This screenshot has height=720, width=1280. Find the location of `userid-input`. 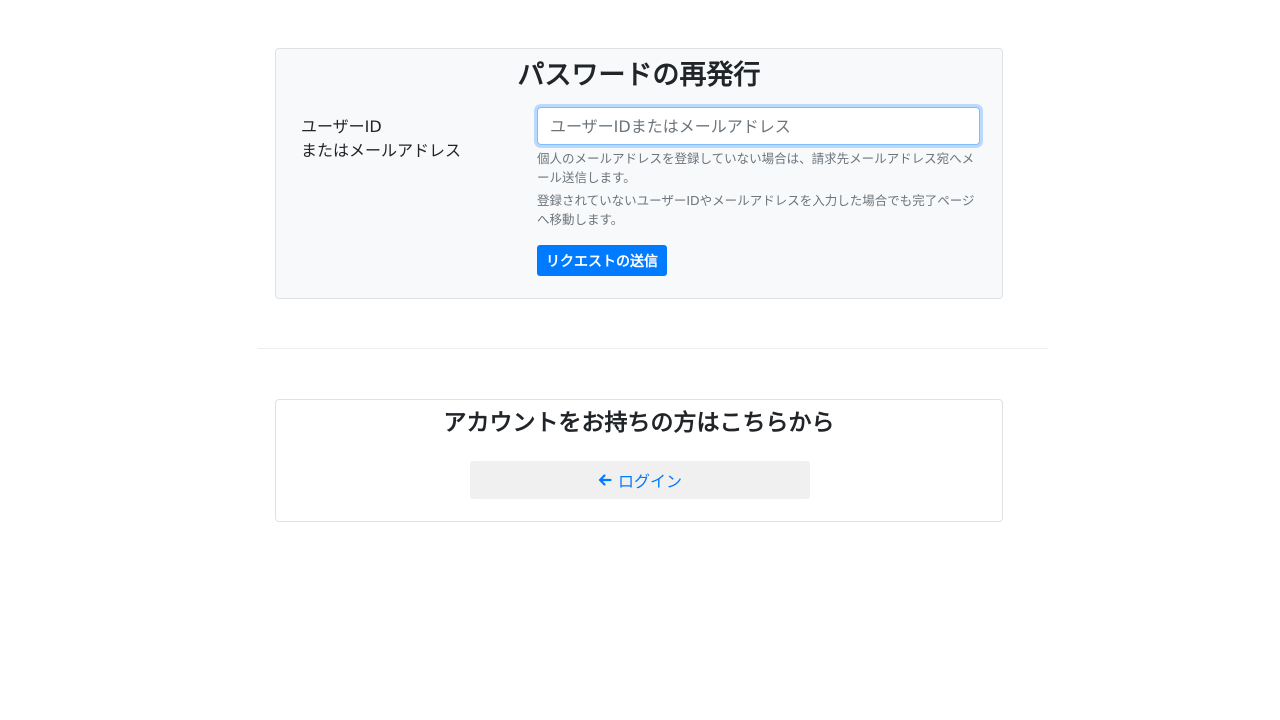

userid-input is located at coordinates (758, 126).